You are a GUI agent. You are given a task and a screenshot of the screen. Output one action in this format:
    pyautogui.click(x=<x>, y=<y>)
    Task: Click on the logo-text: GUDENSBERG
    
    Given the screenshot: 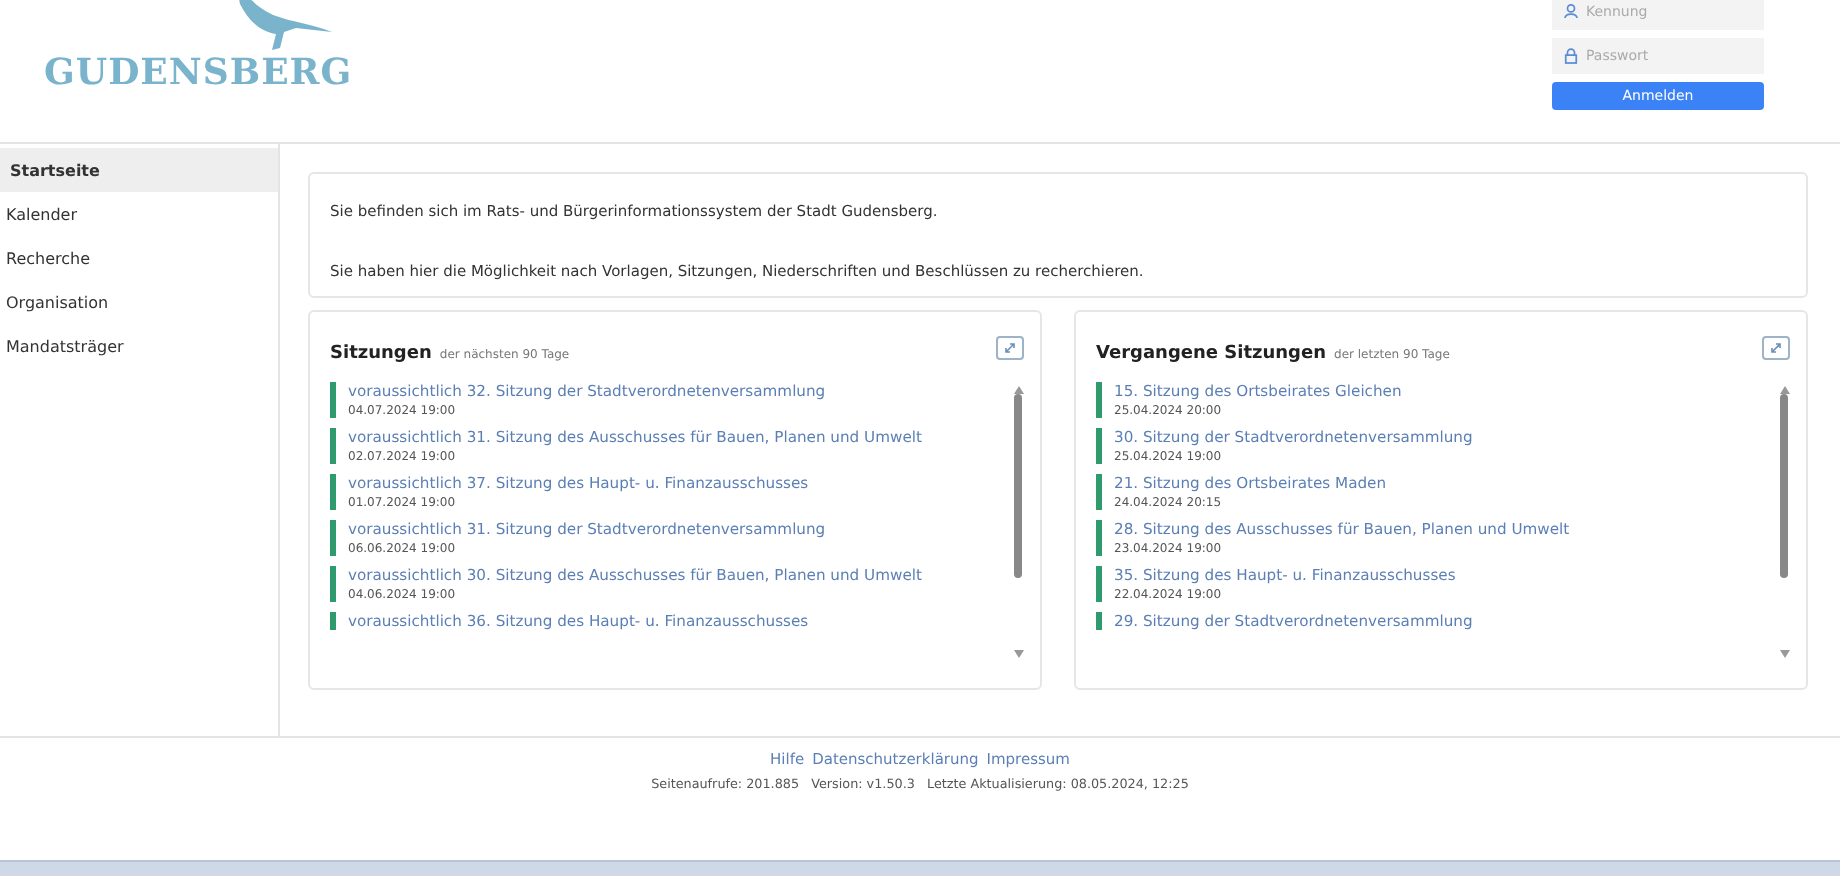 What is the action you would take?
    pyautogui.click(x=198, y=73)
    